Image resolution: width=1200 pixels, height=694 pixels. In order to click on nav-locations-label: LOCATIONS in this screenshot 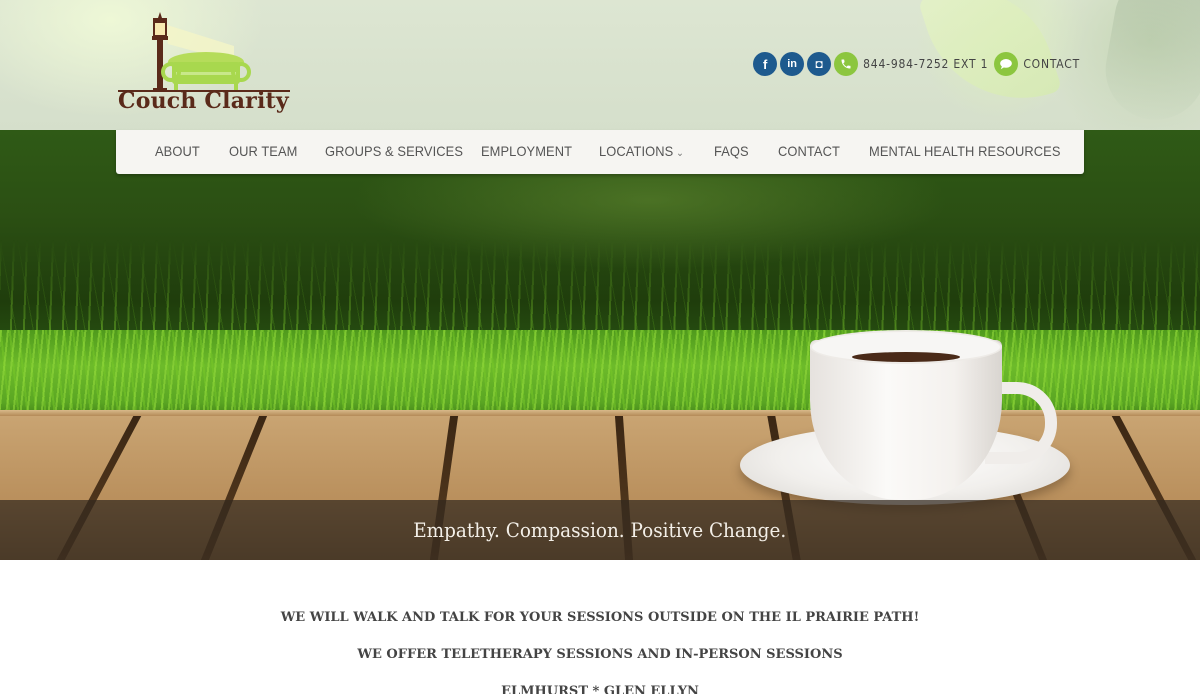, I will do `click(636, 151)`.